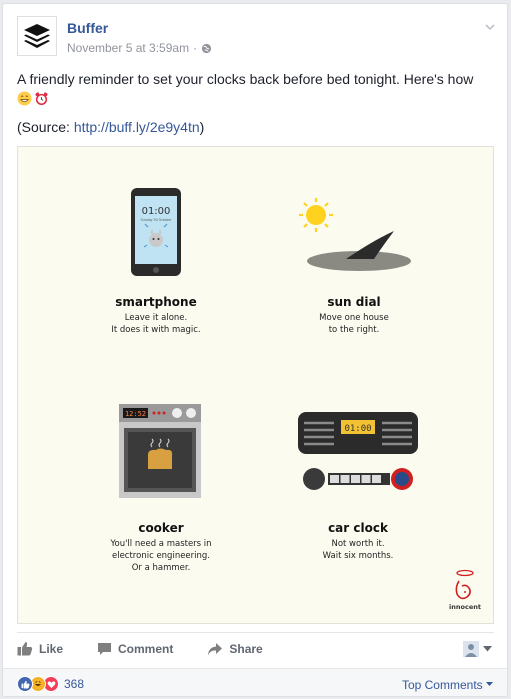  I want to click on sundial-illustration, so click(355, 234).